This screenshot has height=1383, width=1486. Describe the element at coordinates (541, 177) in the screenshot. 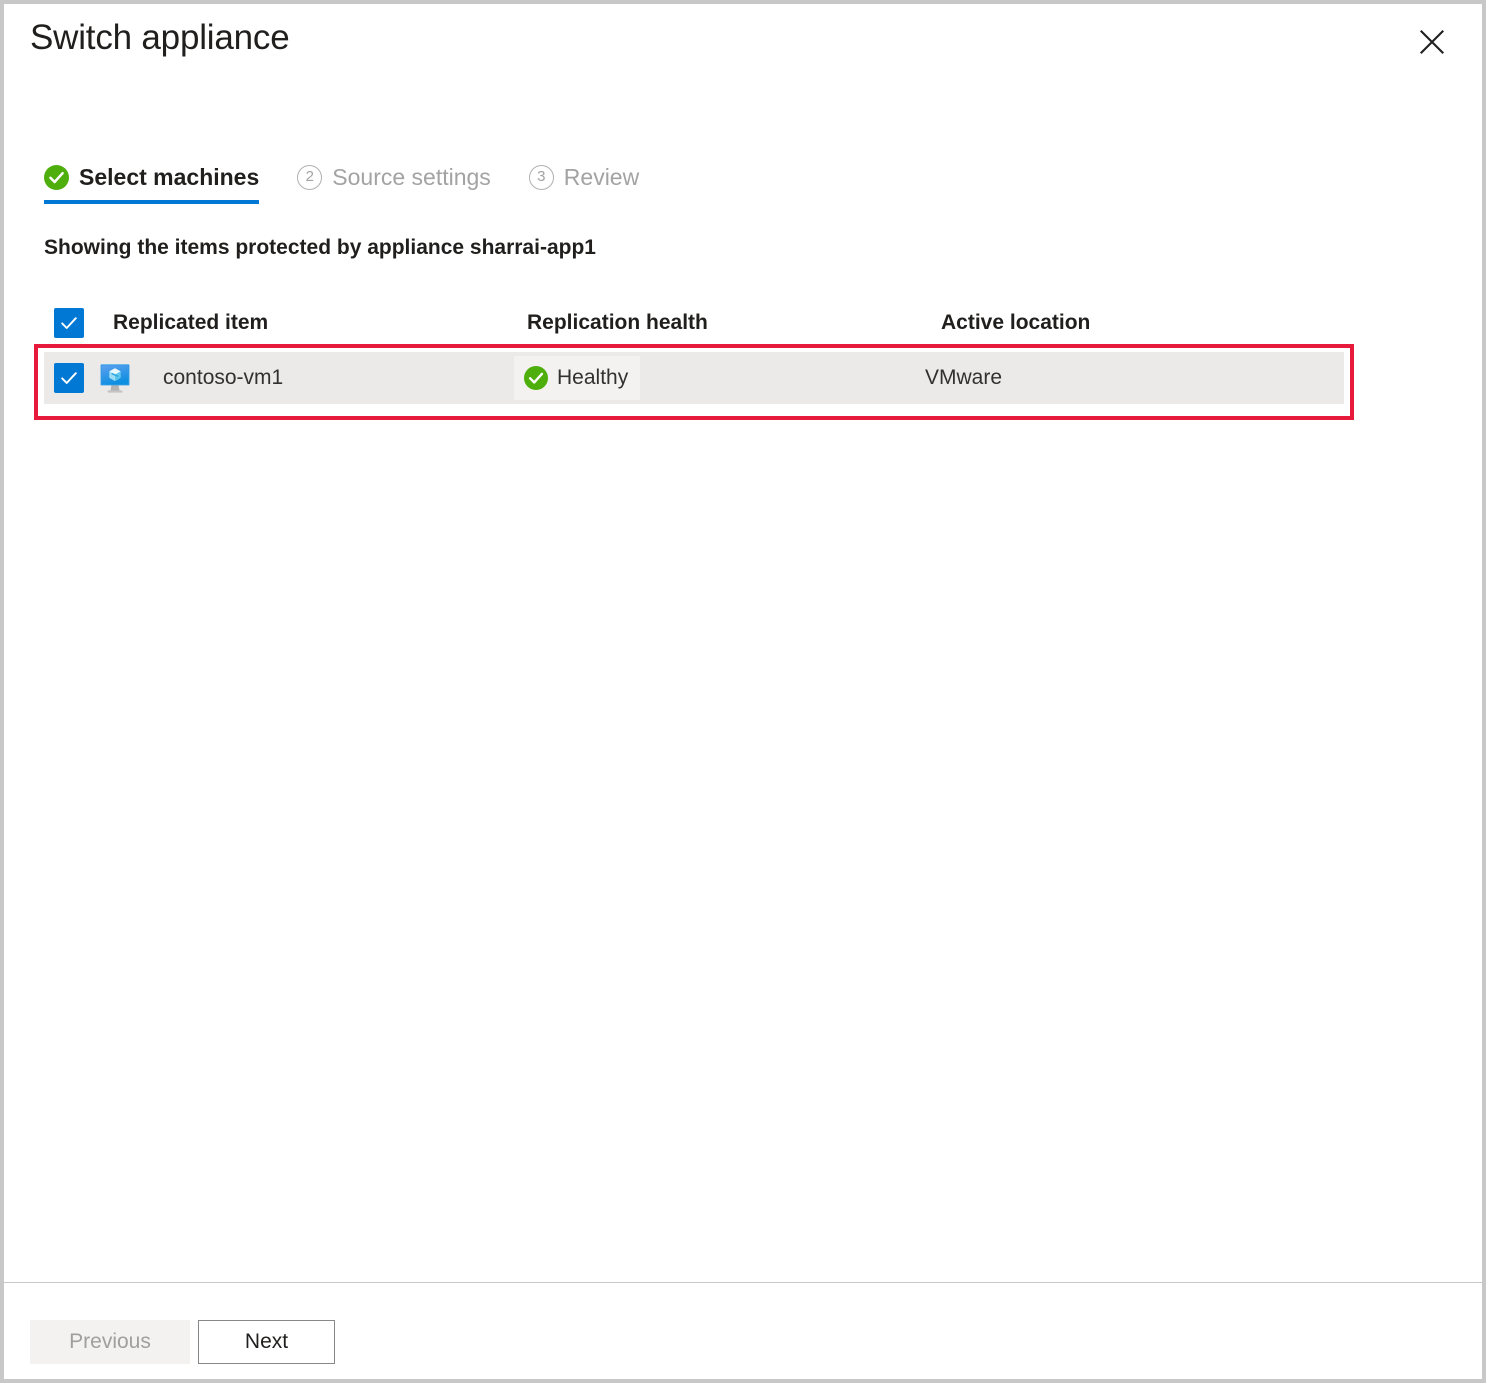

I see `step-number-badge: 3` at that location.